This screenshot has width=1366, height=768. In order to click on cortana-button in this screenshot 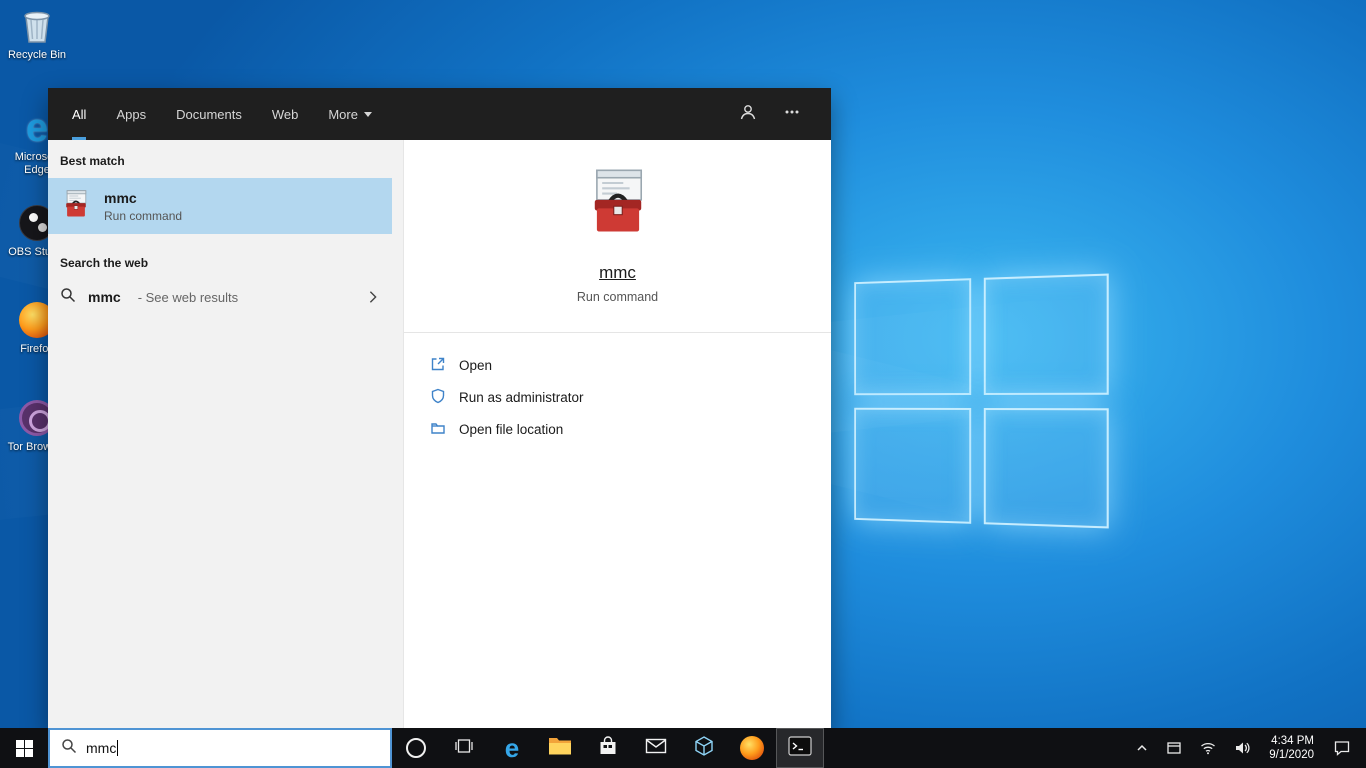, I will do `click(416, 748)`.